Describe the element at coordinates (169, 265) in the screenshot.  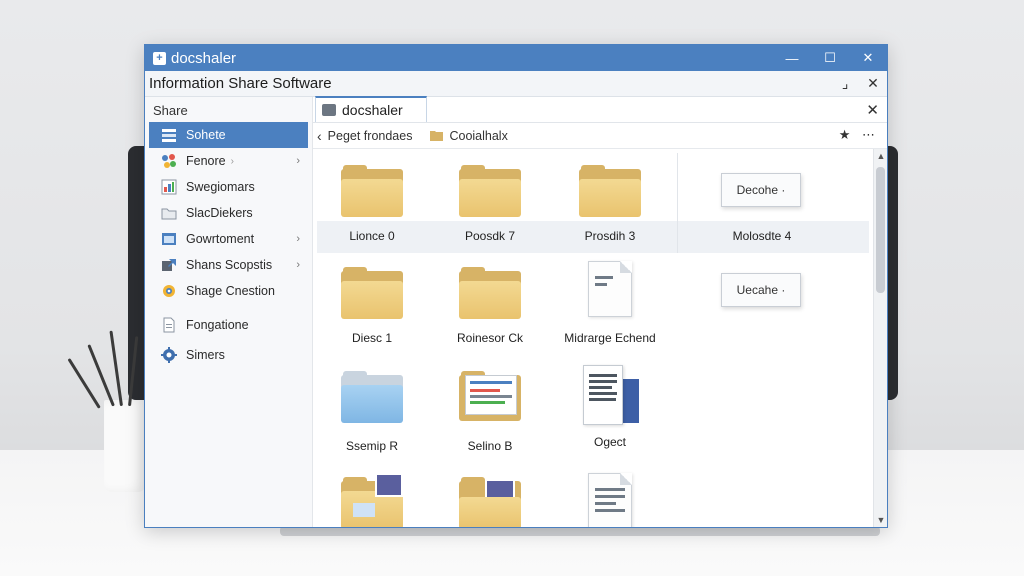
I see `share-icon` at that location.